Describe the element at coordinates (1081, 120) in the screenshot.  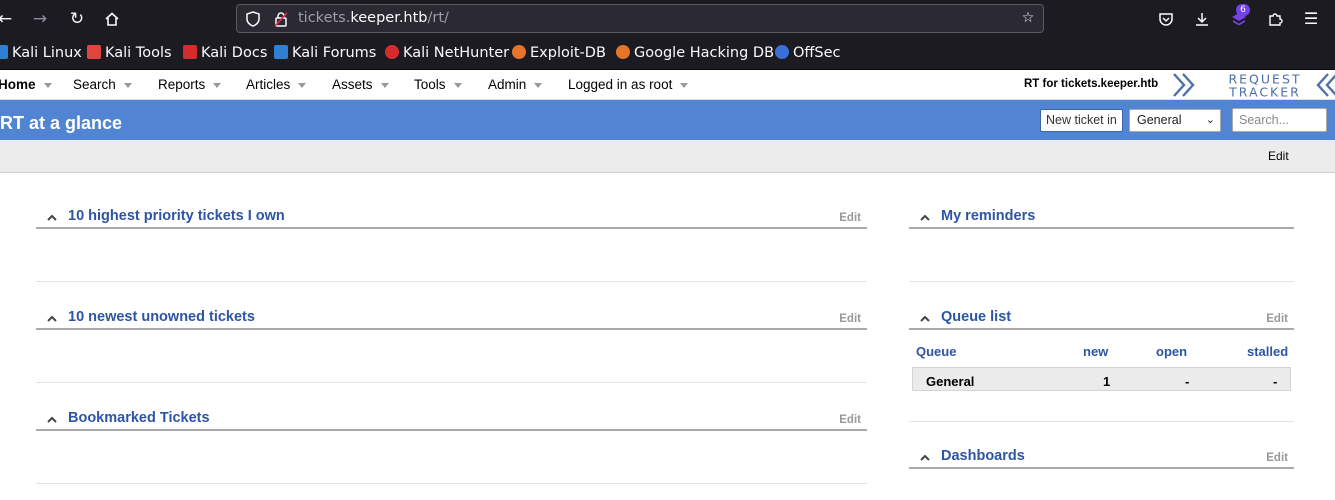
I see `new-ticket-button: New ticket in` at that location.